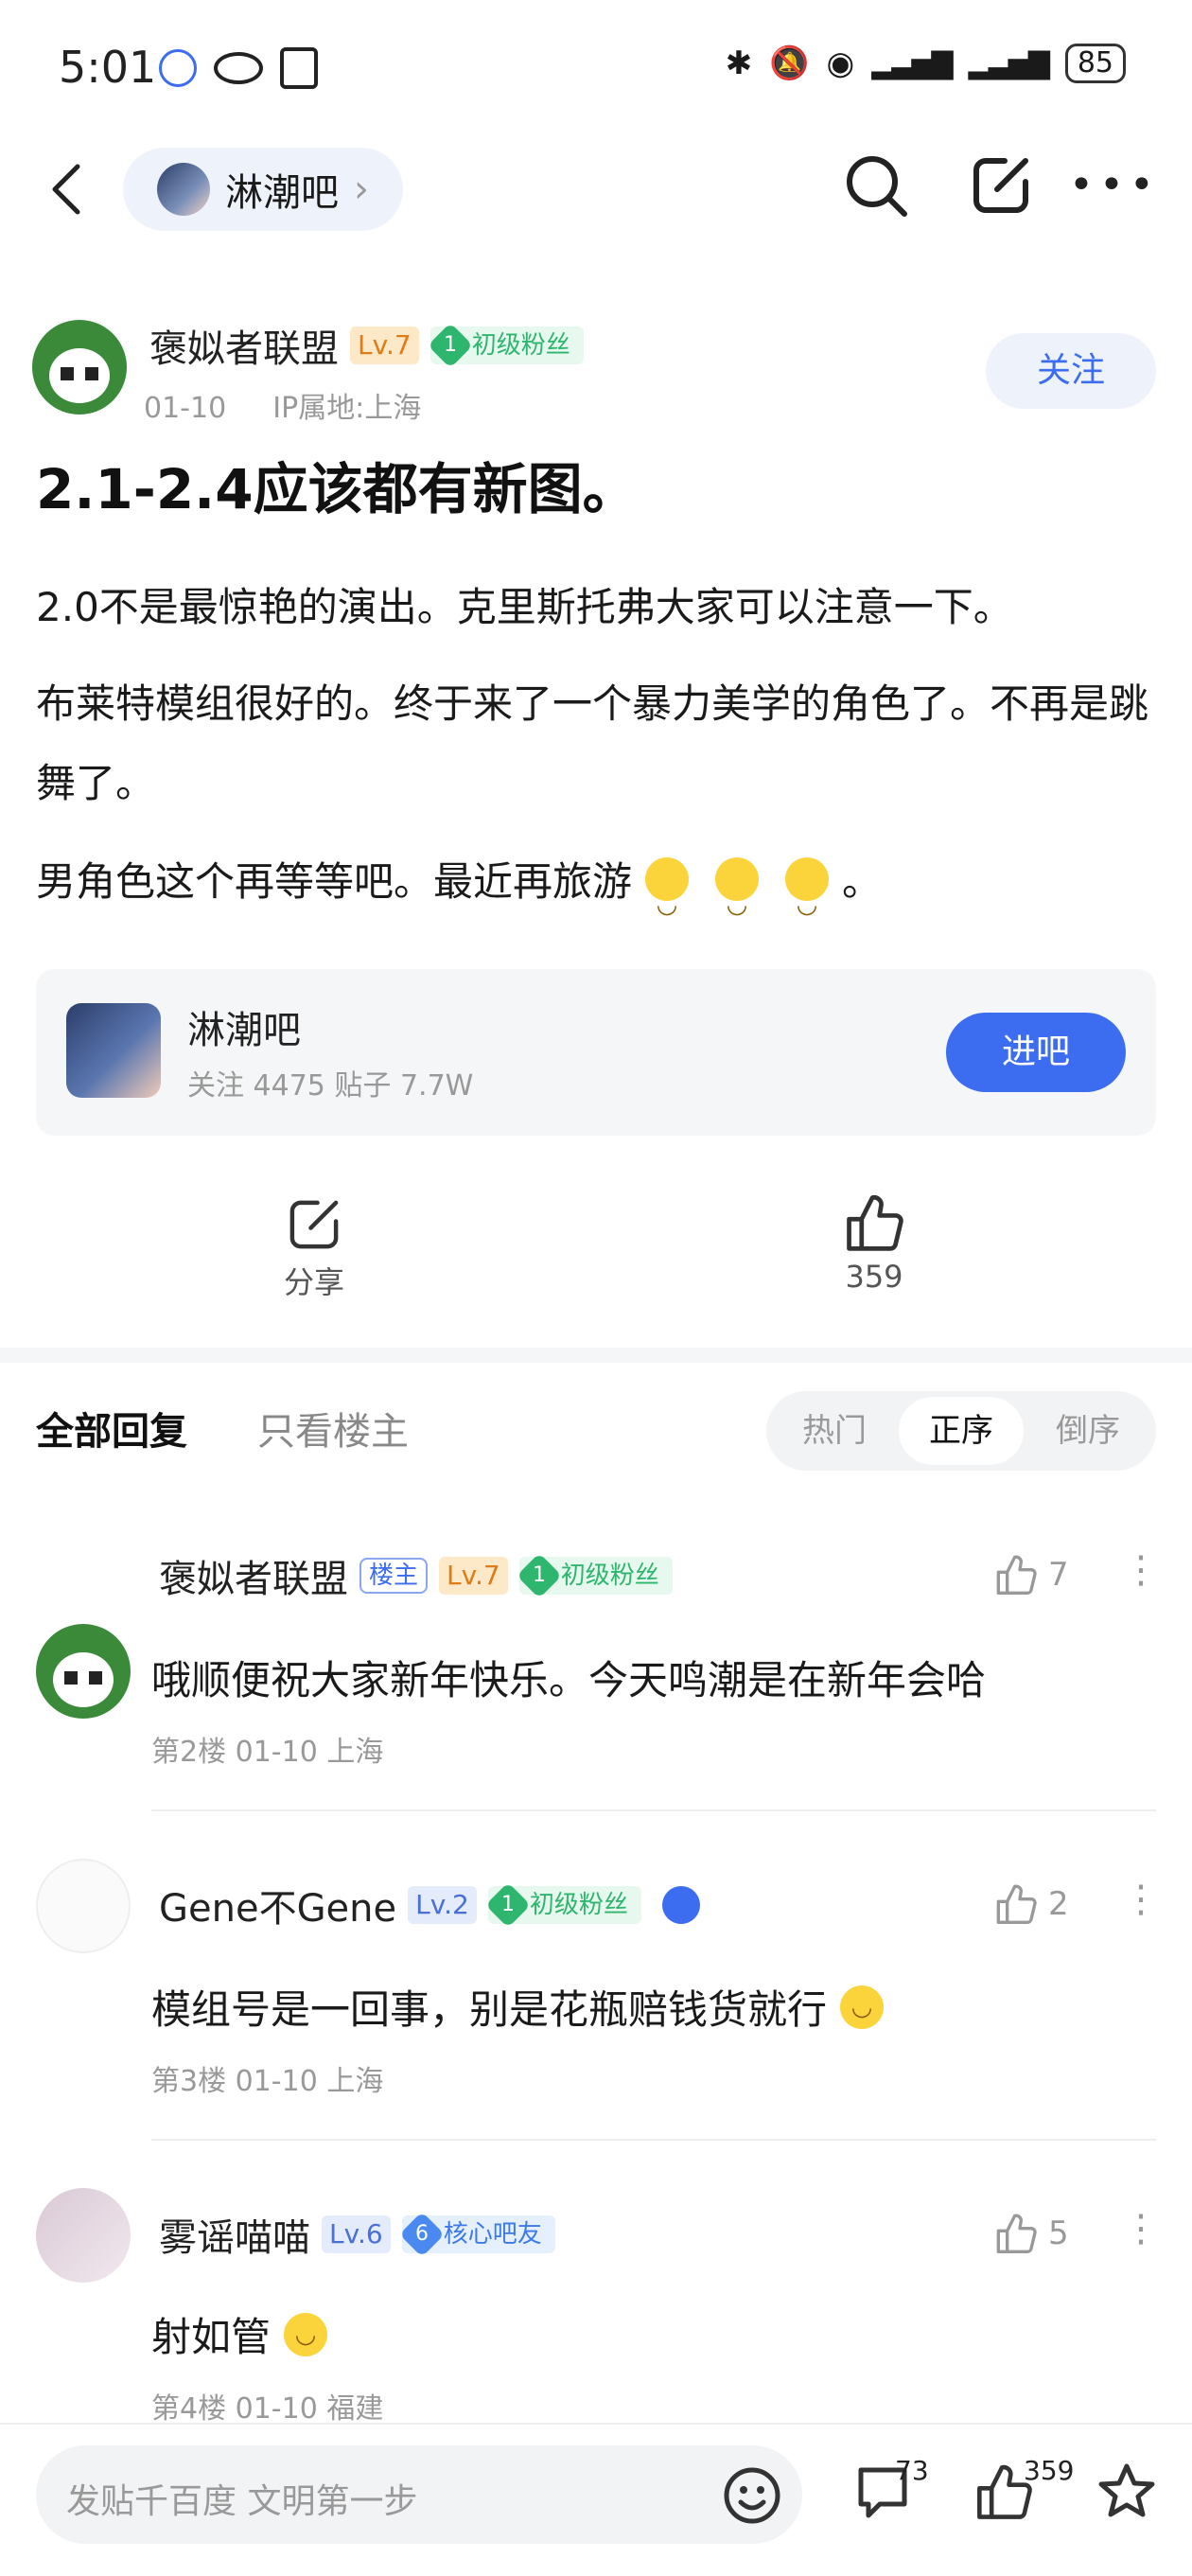 The image size is (1192, 2576). What do you see at coordinates (330, 1086) in the screenshot?
I see `forum-card-stats: 关注 4475 贴子 7.7W` at bounding box center [330, 1086].